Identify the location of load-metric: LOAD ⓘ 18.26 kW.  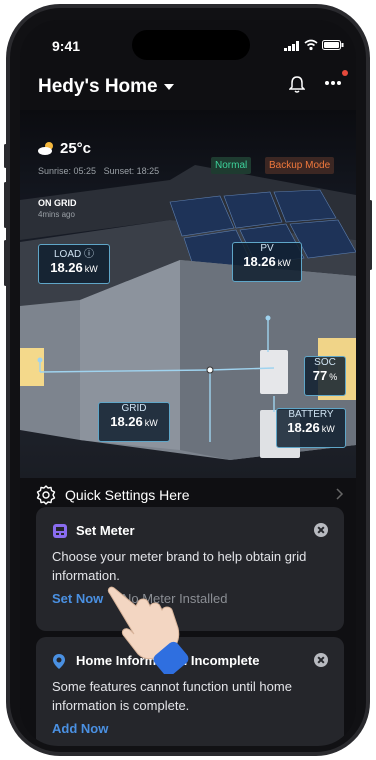
(74, 264).